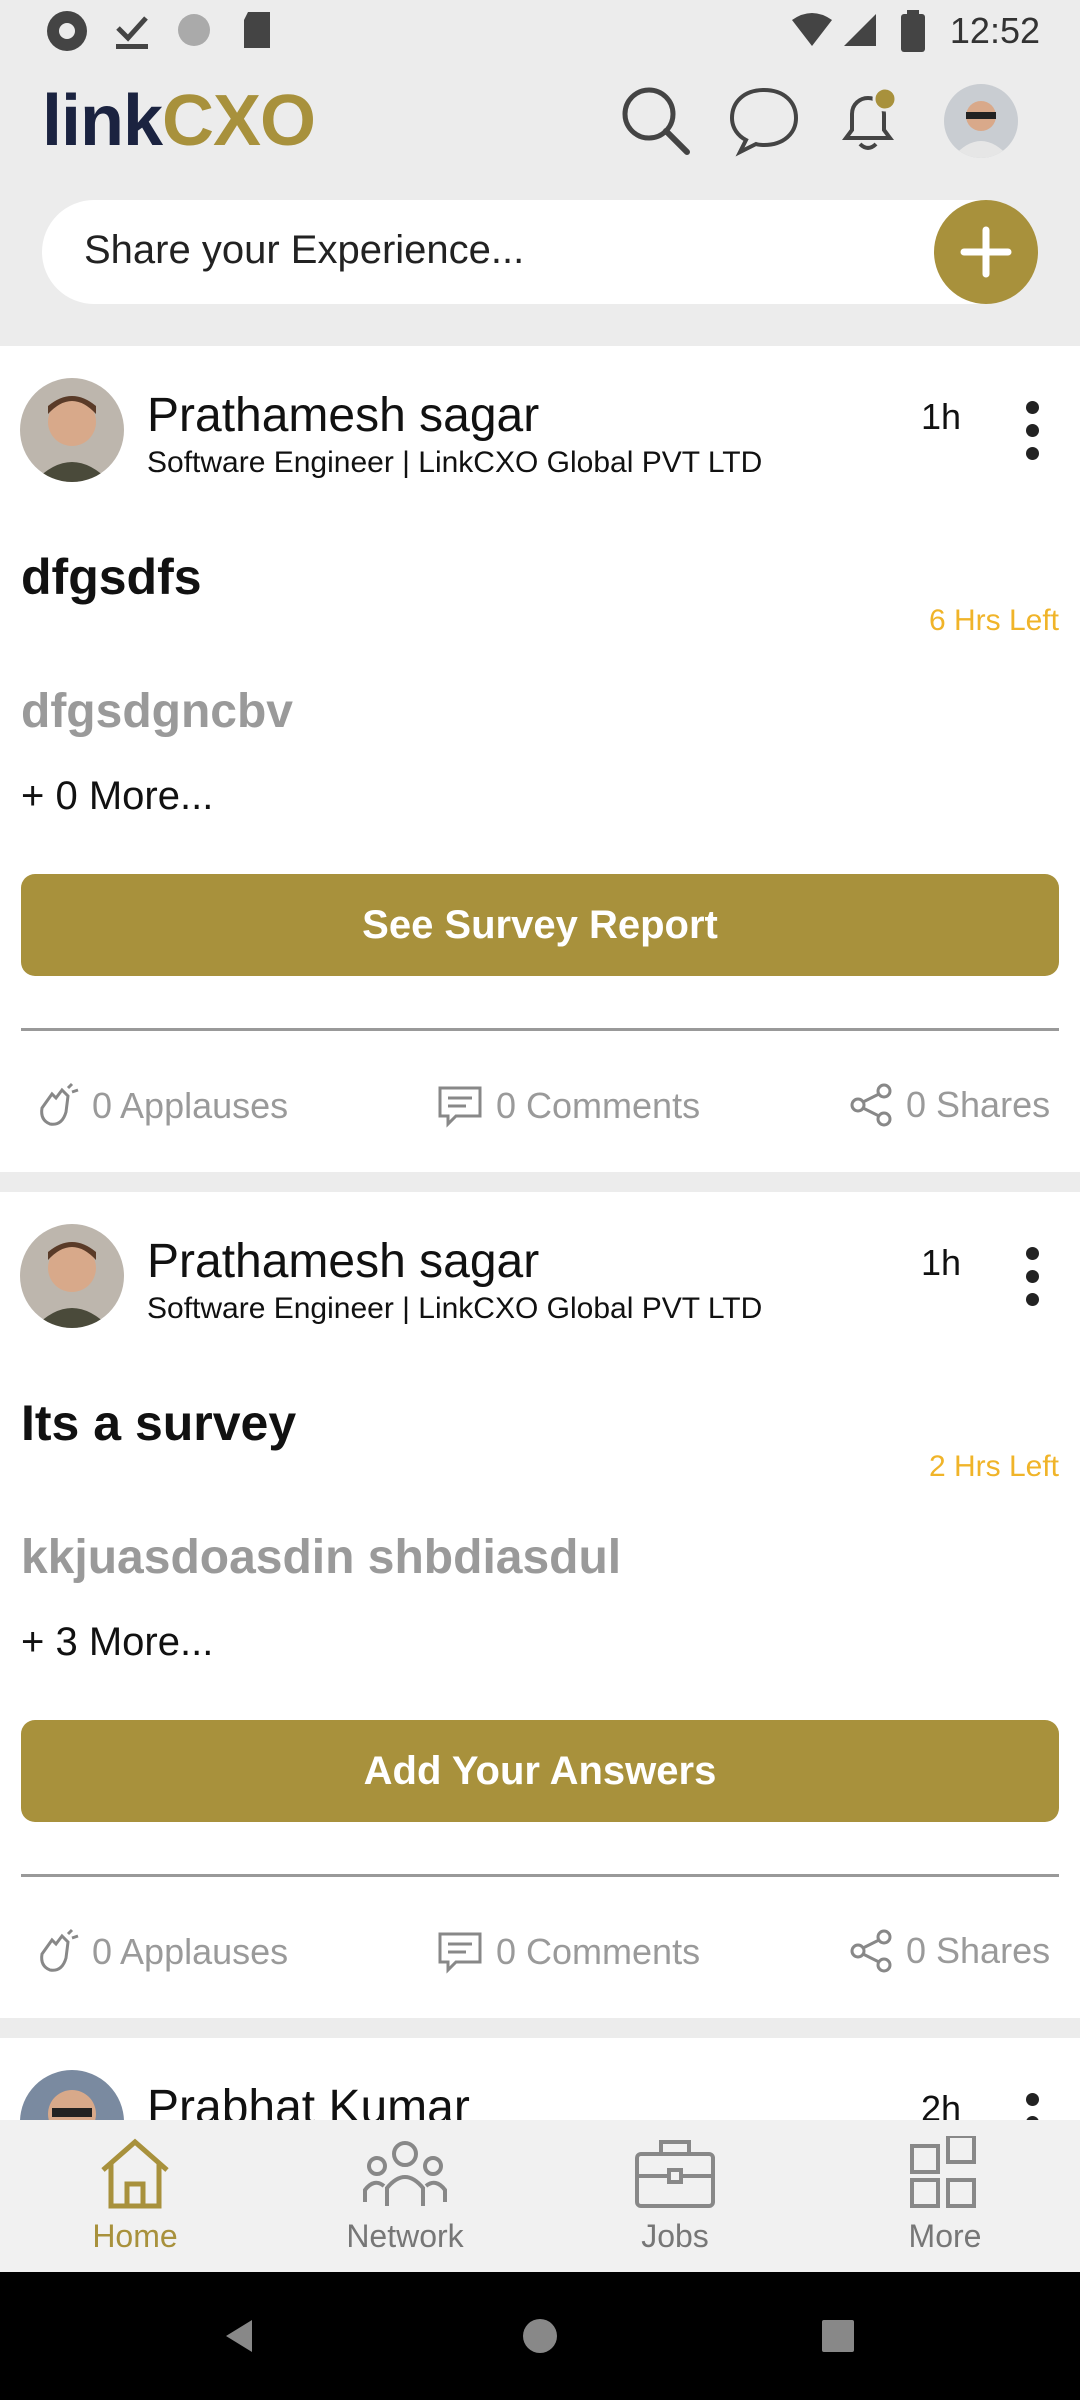 The width and height of the screenshot is (1080, 2400). Describe the element at coordinates (838, 2336) in the screenshot. I see `recents-icon` at that location.